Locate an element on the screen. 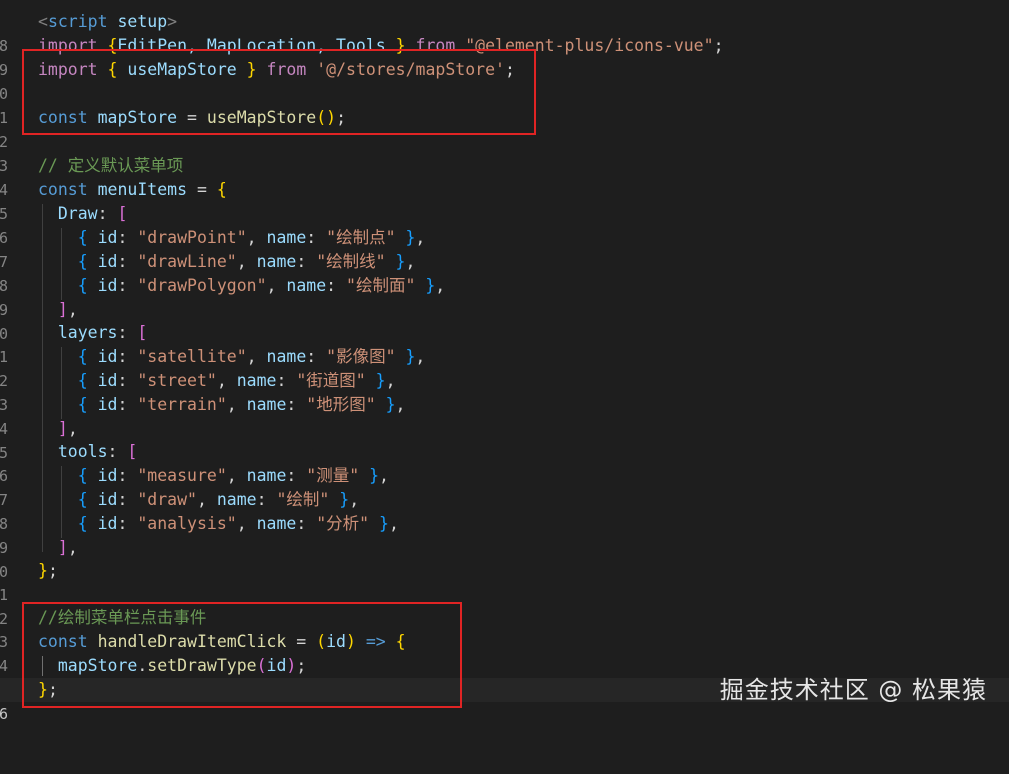 The height and width of the screenshot is (774, 1009). code-line: 6 Draw: [ is located at coordinates (504, 224).